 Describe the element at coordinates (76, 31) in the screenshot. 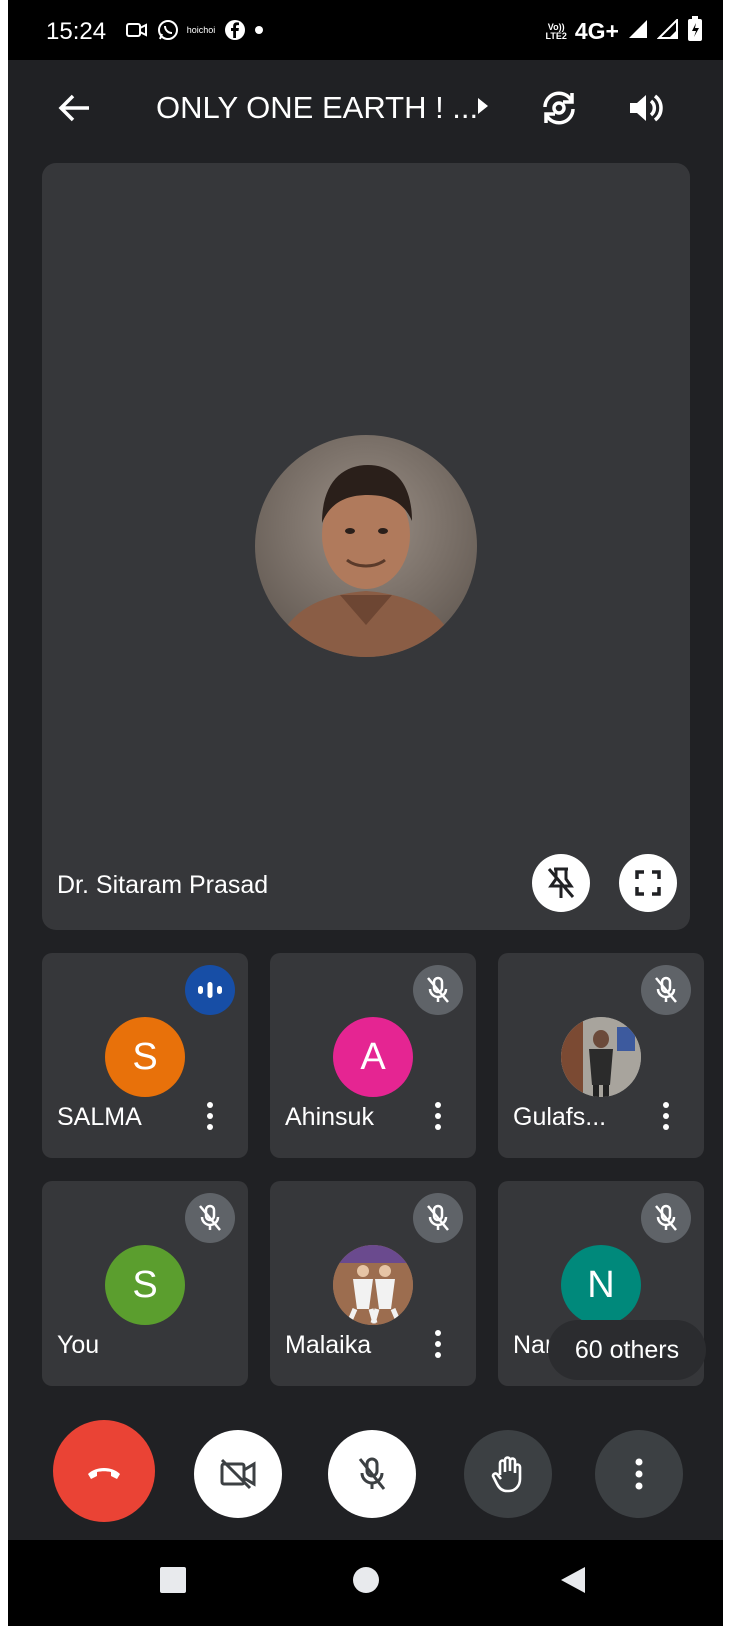

I see `status-time: 15:24` at that location.